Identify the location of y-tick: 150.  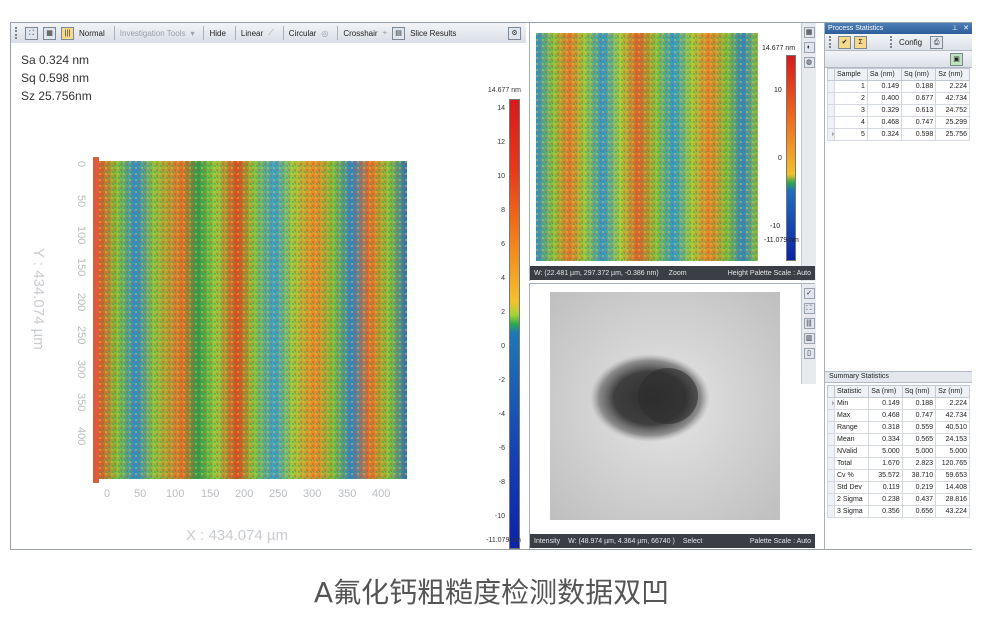
(81, 267).